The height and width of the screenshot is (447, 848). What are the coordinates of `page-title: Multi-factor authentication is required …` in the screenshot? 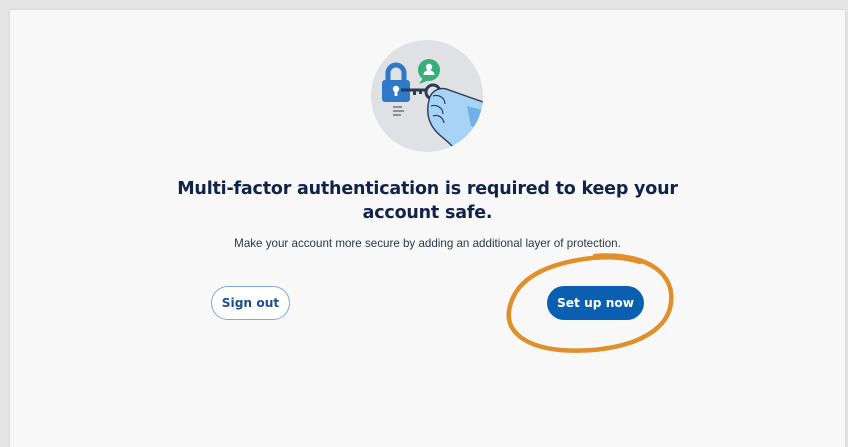 It's located at (427, 201).